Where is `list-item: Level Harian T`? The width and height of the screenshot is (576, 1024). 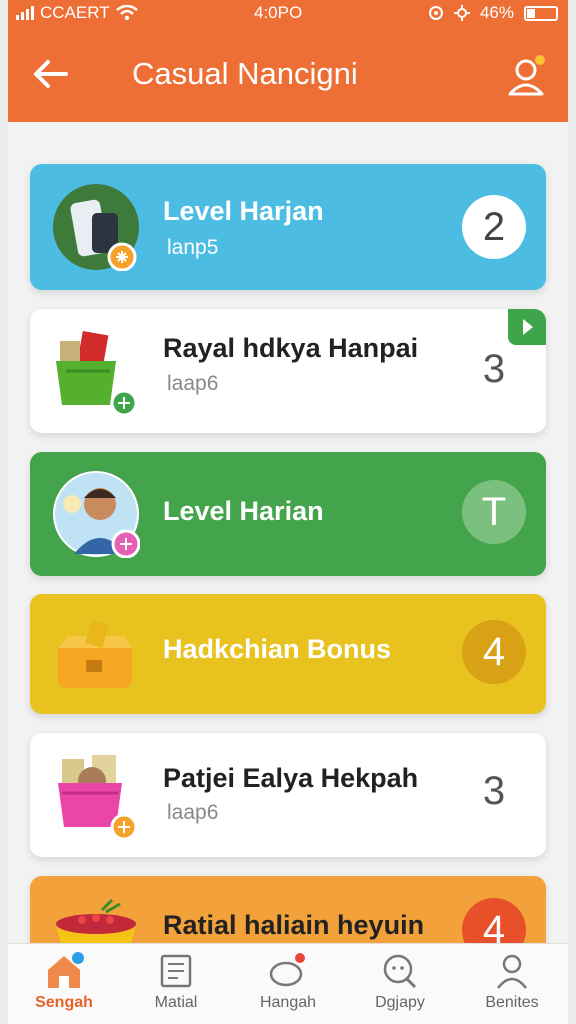
list-item: Level Harian T is located at coordinates (288, 514).